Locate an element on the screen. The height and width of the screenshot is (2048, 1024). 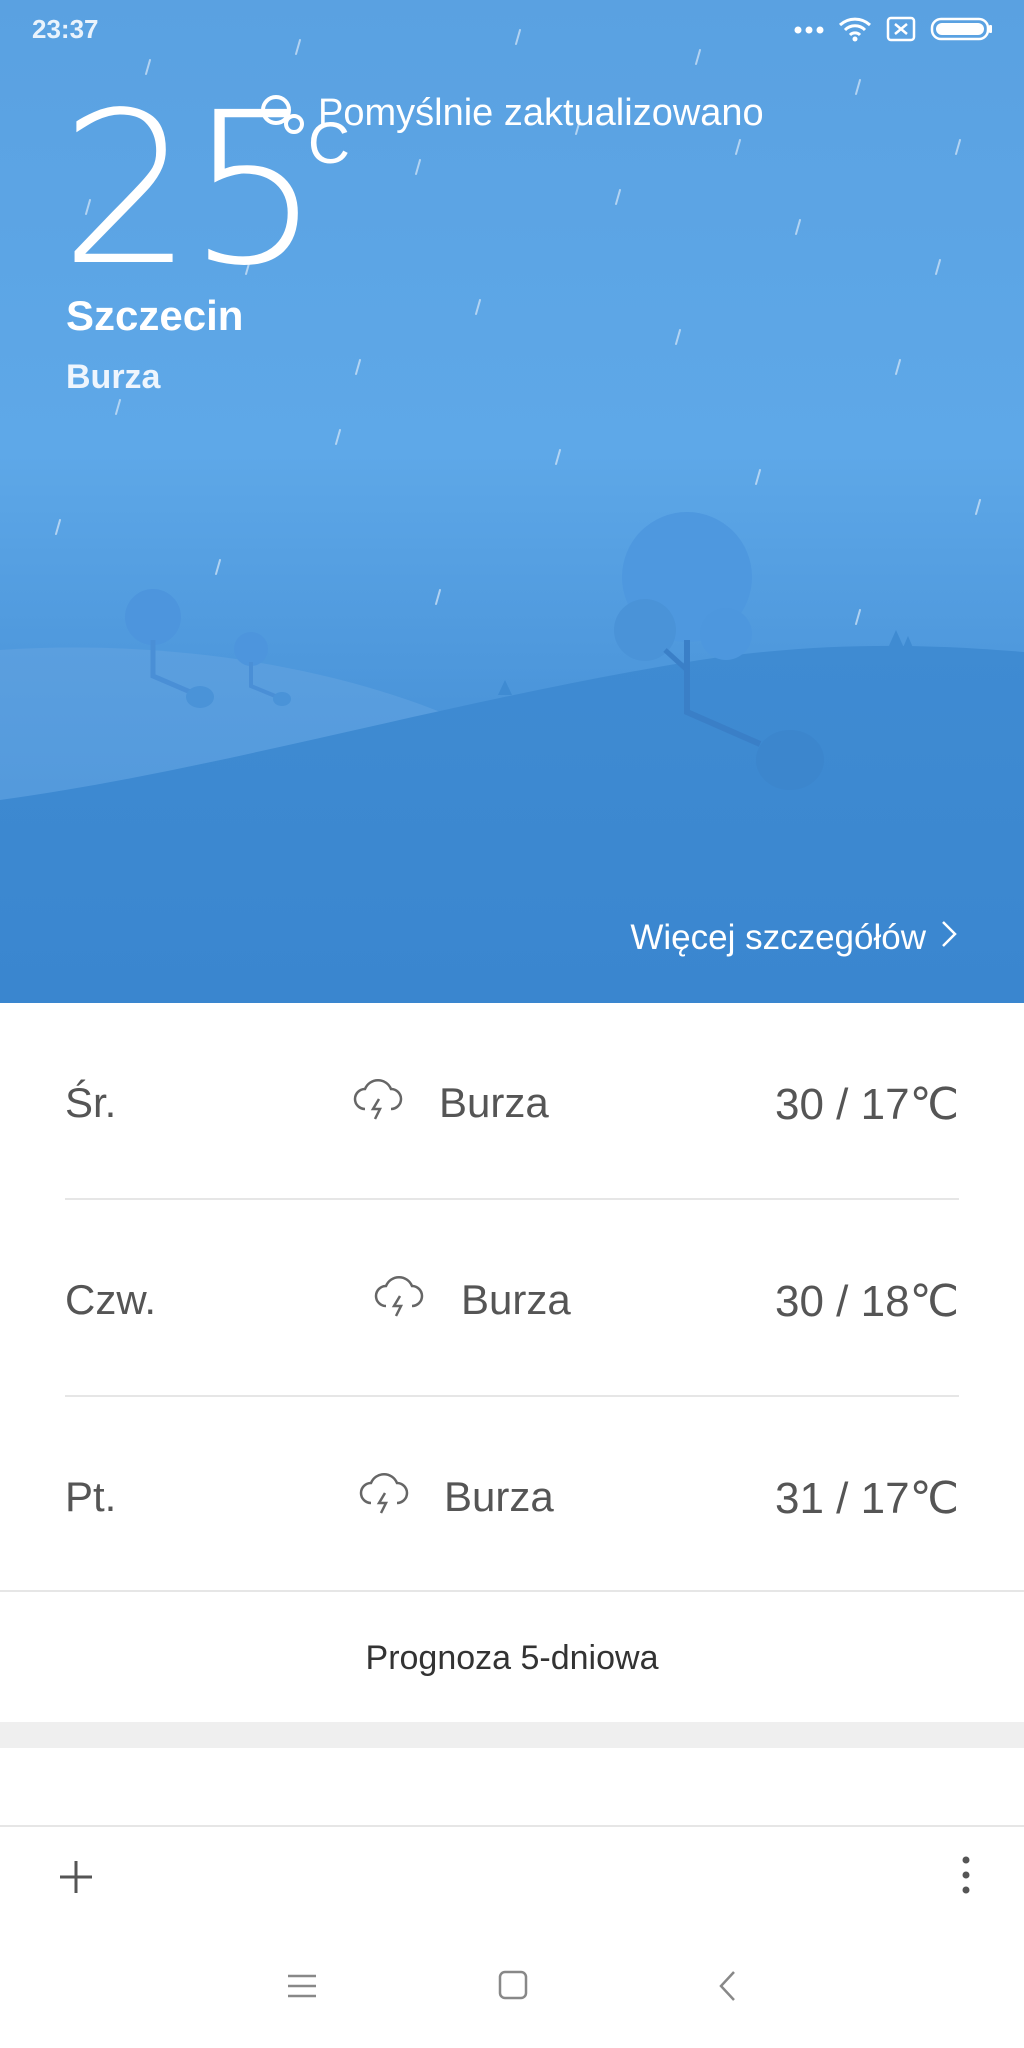
update-status: Pomyślnie zaktualizowano is located at coordinates (541, 113).